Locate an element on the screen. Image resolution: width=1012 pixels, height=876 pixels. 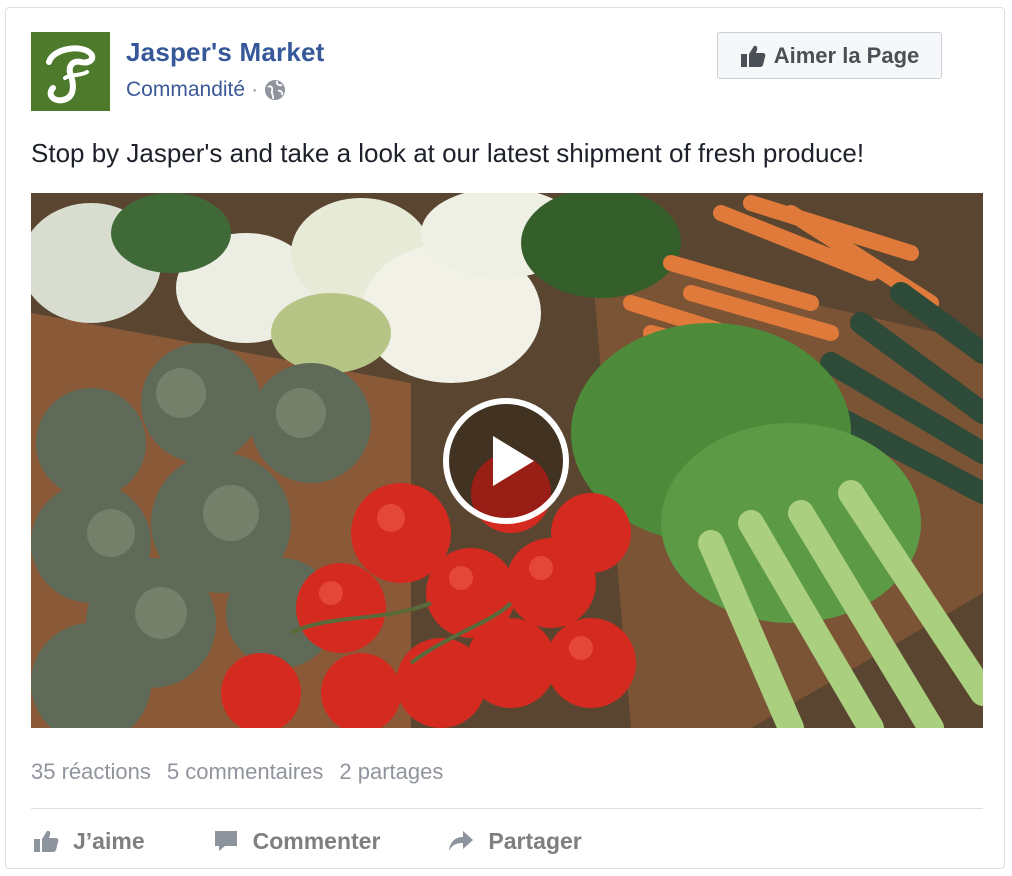
like-label: J’aime is located at coordinates (109, 840).